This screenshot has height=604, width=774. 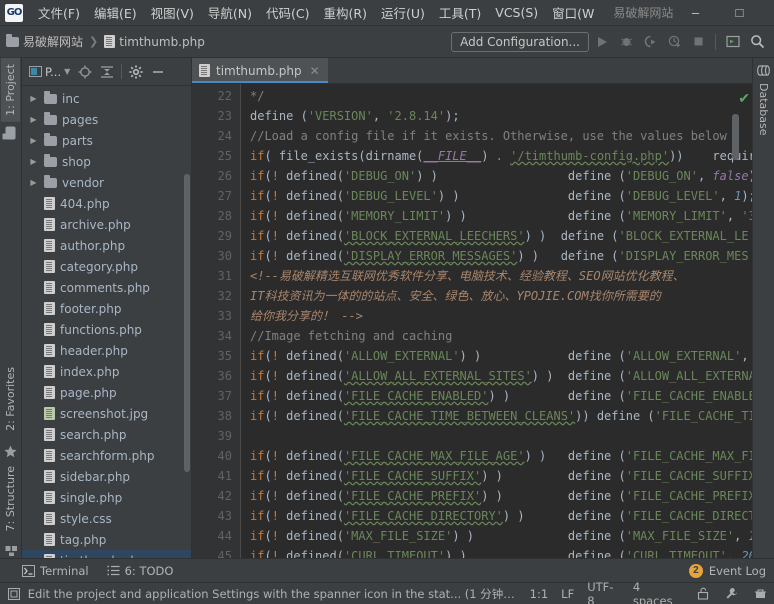 What do you see at coordinates (106, 161) in the screenshot?
I see `tree-row-shop: ▶ shop` at bounding box center [106, 161].